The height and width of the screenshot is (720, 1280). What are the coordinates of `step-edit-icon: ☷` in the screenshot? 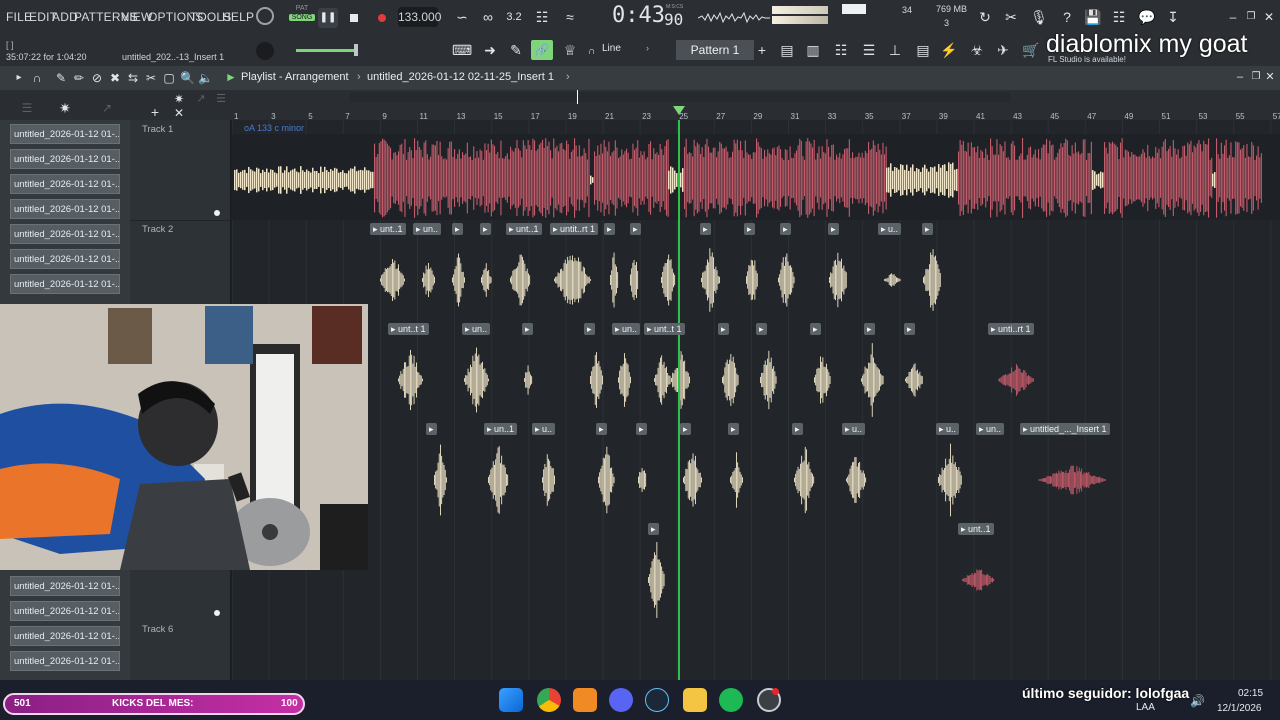 It's located at (542, 17).